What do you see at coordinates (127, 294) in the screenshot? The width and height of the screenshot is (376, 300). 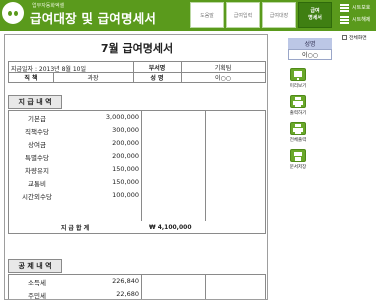 I see `deduction-amount: 22,680` at bounding box center [127, 294].